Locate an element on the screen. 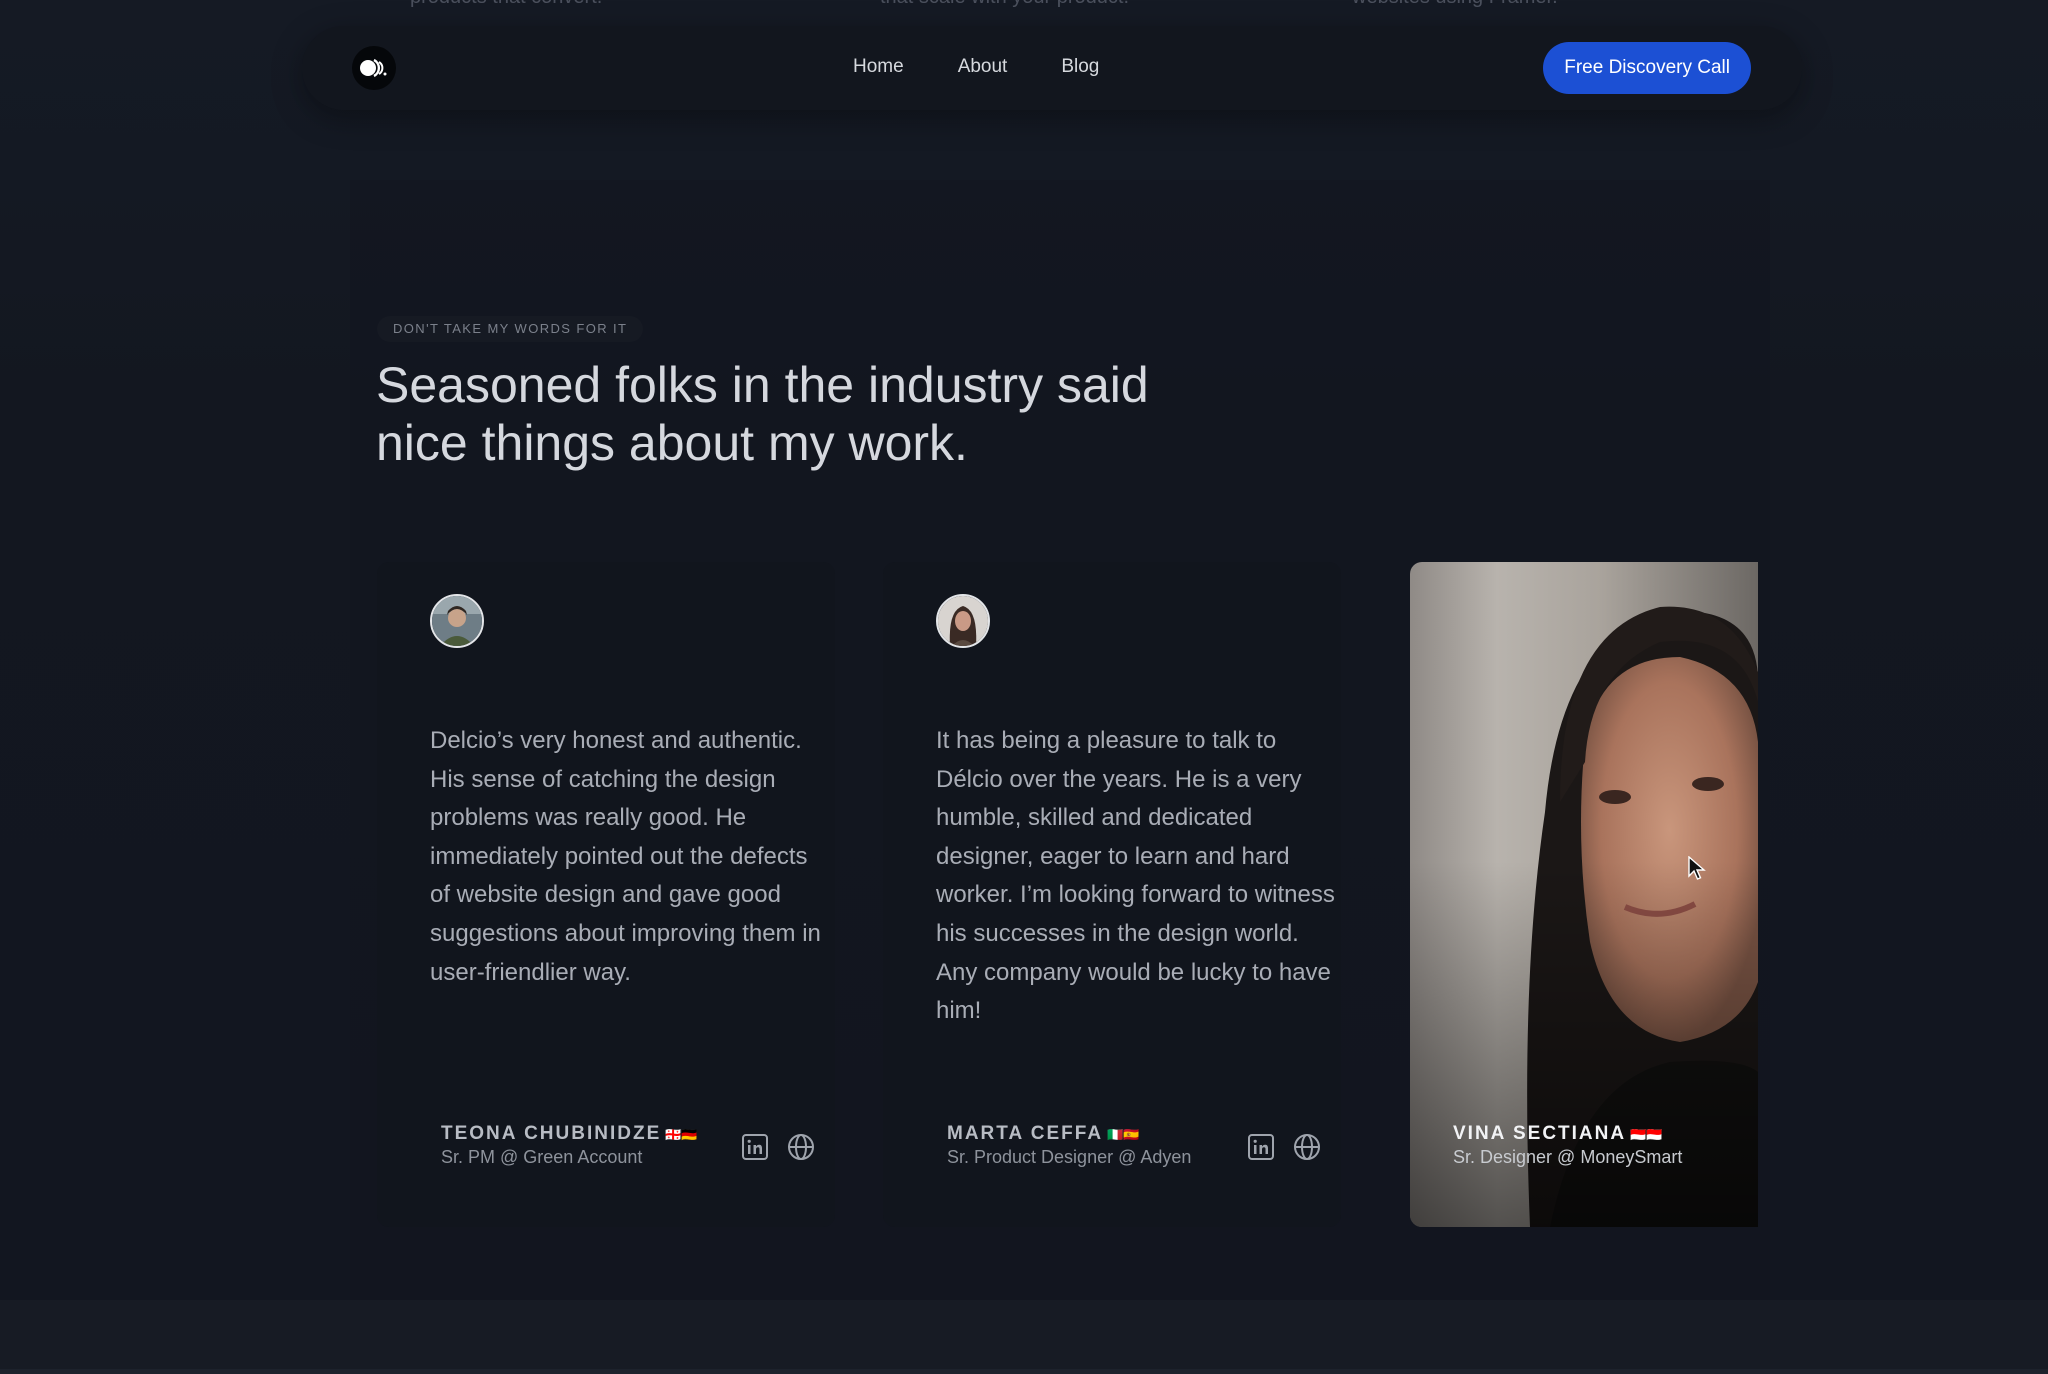 Image resolution: width=2048 pixels, height=1374 pixels. previous-section-text: products that convert. is located at coordinates (506, 4).